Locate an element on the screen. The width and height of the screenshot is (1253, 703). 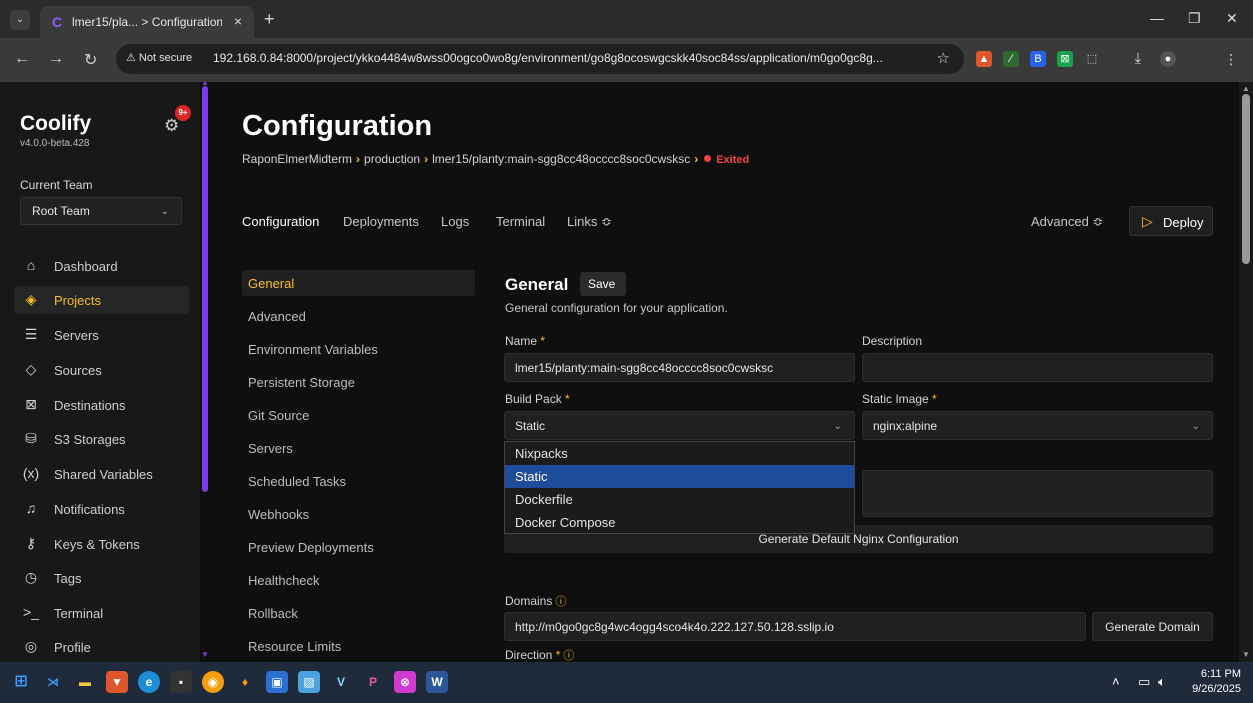
subnav-scheduled-tasks: Scheduled Tasks is located at coordinates (358, 481).